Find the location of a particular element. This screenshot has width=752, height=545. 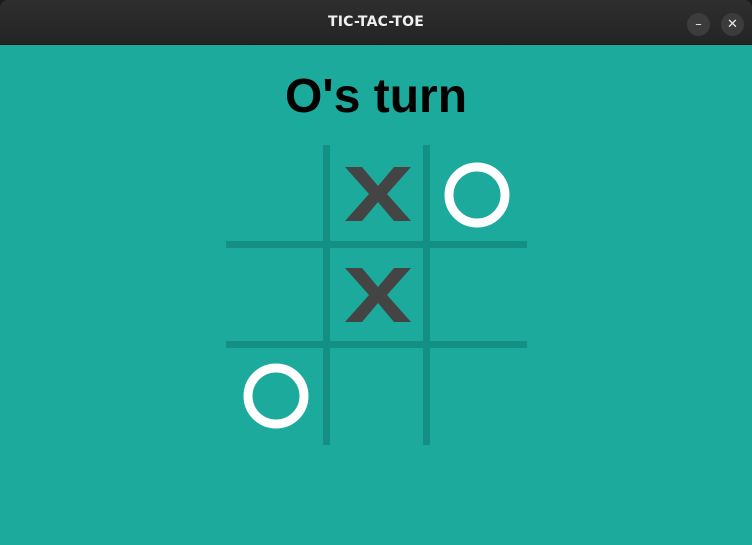

close-button: ✕ is located at coordinates (732, 24).